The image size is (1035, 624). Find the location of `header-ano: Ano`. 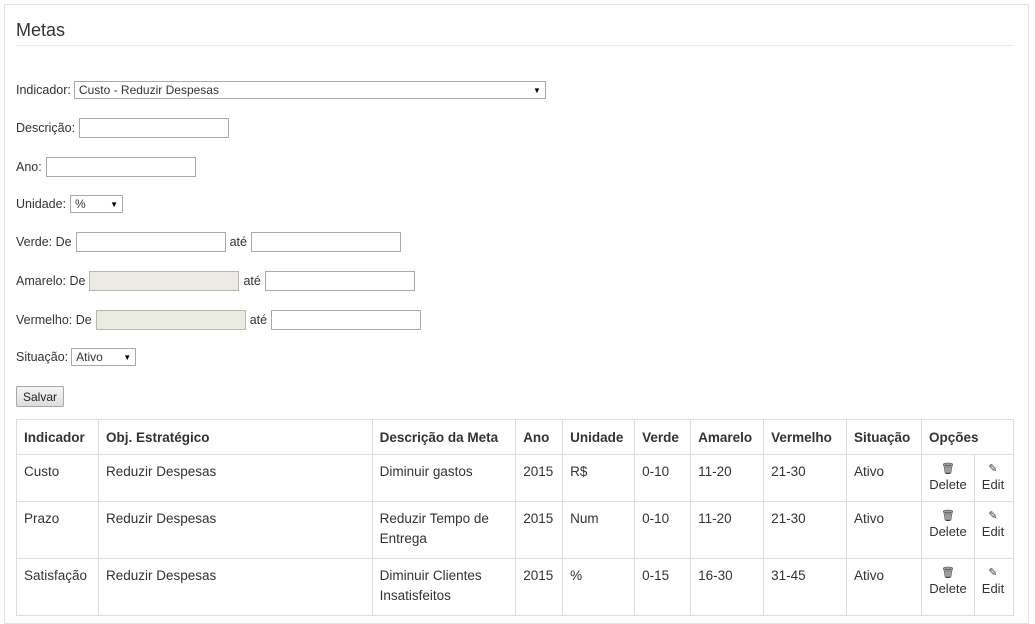

header-ano: Ano is located at coordinates (539, 437).